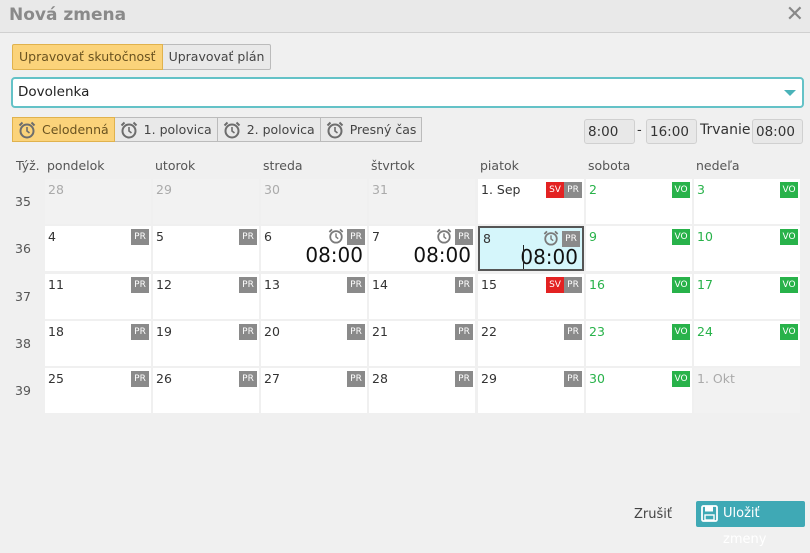 This screenshot has width=810, height=553. Describe the element at coordinates (747, 296) in the screenshot. I see `calendar-day: 17 VO` at that location.